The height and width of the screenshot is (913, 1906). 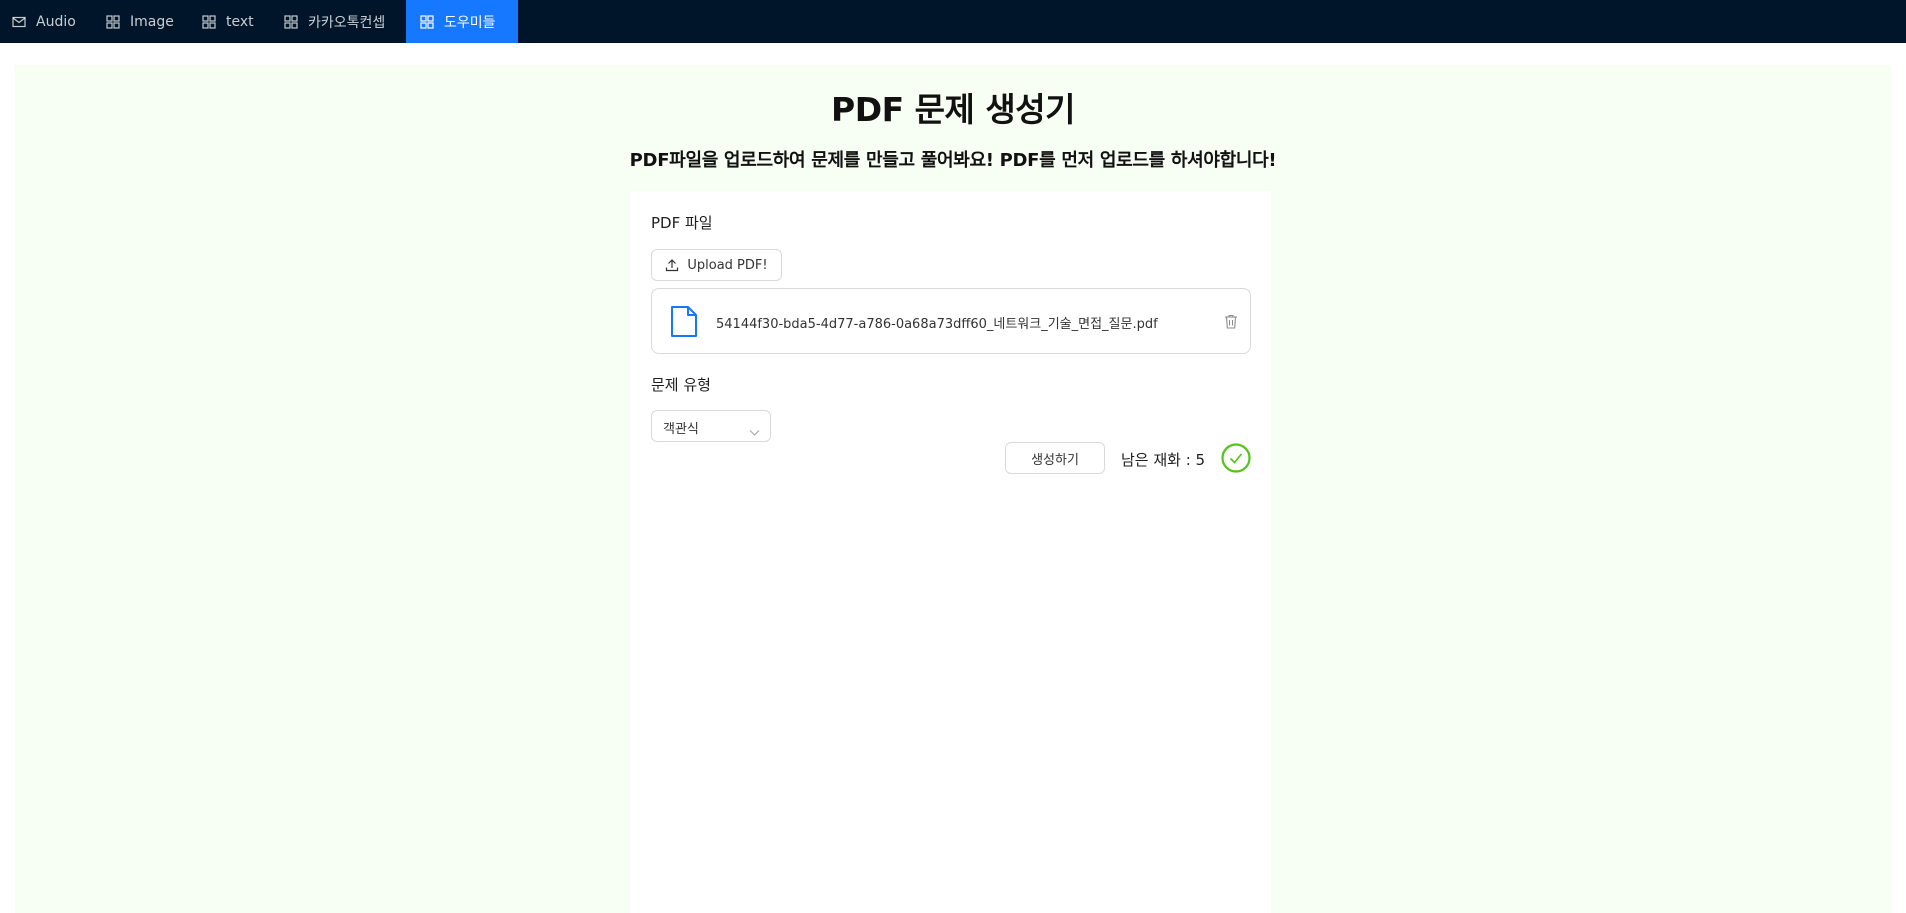 I want to click on nav-item-audio: Audio, so click(x=46, y=21).